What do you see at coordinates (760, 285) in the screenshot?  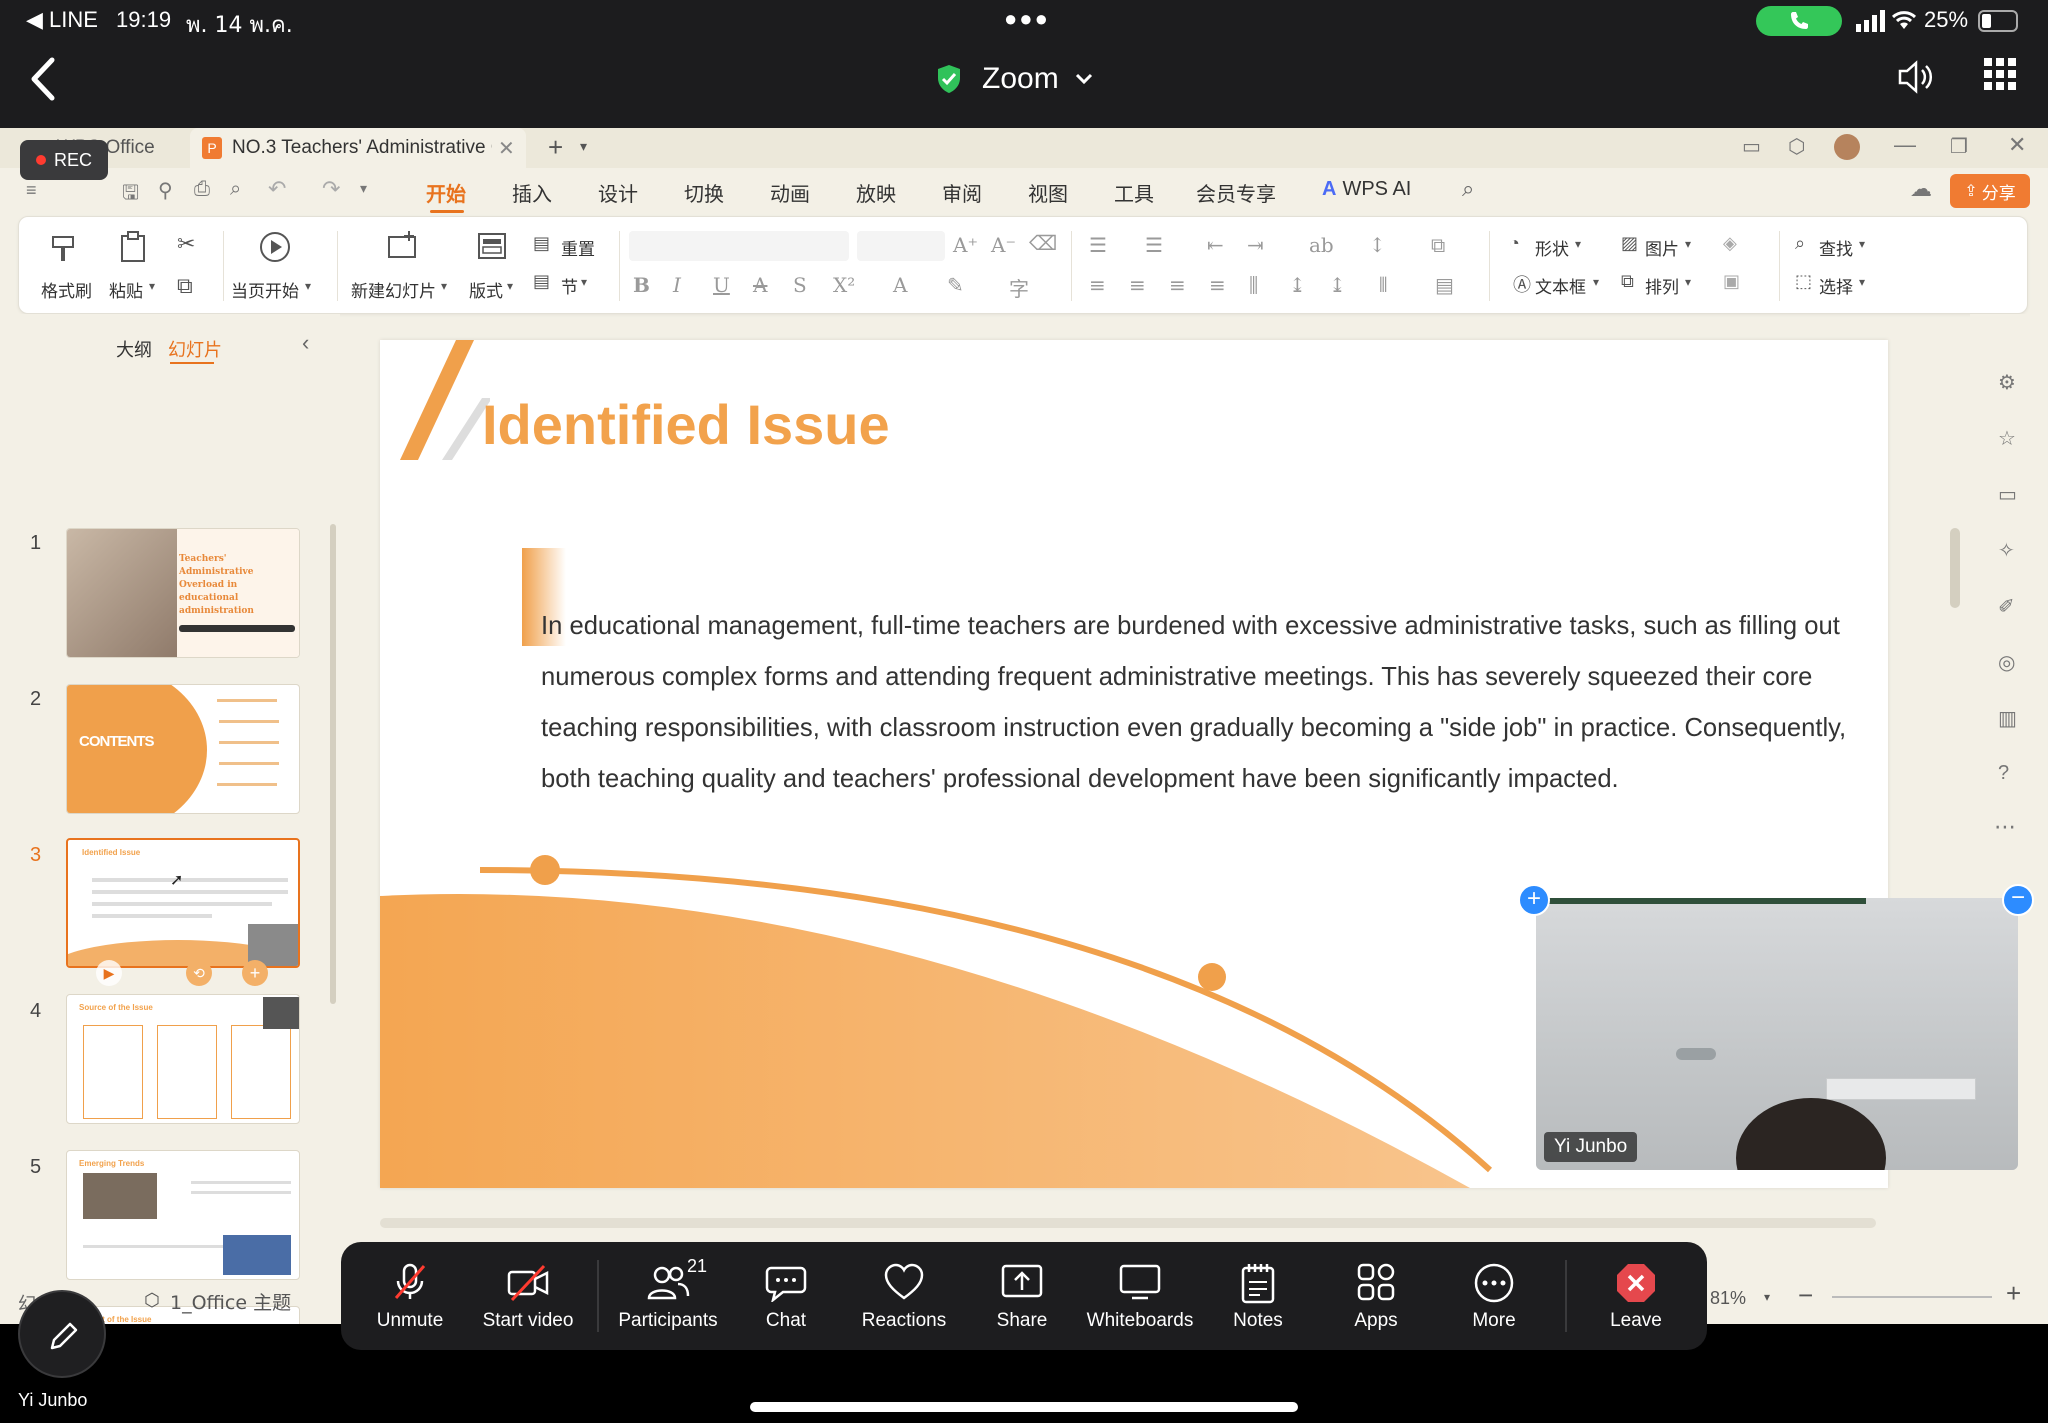 I see `strikethrough-icon: A` at bounding box center [760, 285].